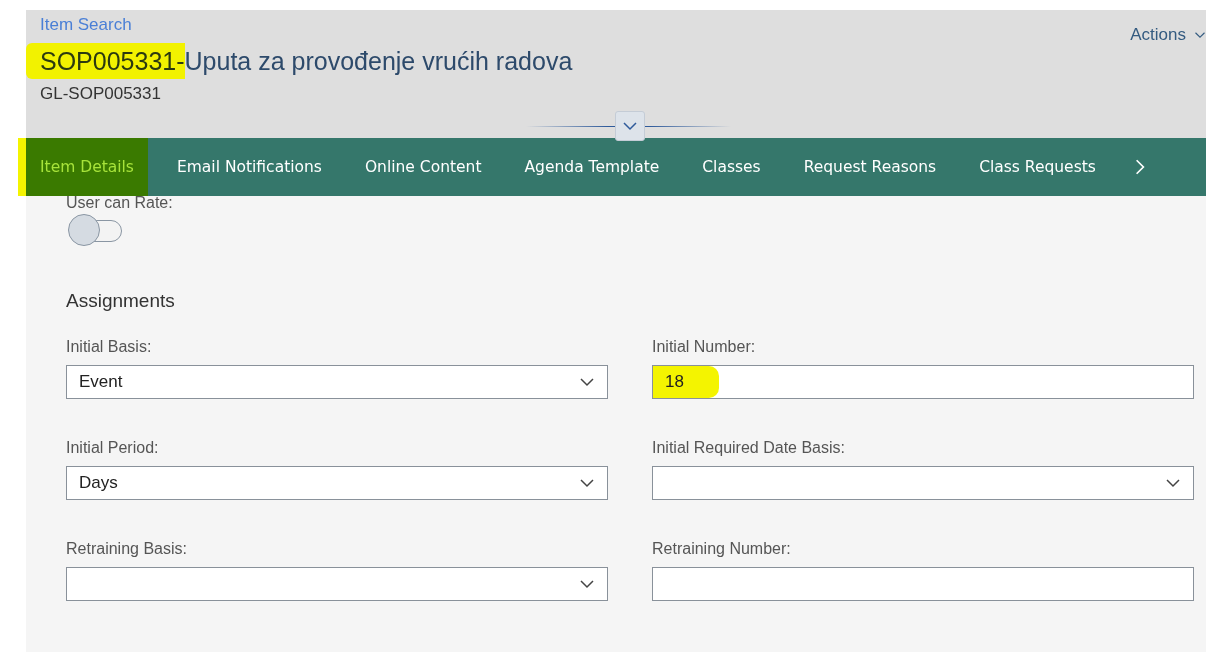  Describe the element at coordinates (727, 167) in the screenshot. I see `tab: Classes` at that location.